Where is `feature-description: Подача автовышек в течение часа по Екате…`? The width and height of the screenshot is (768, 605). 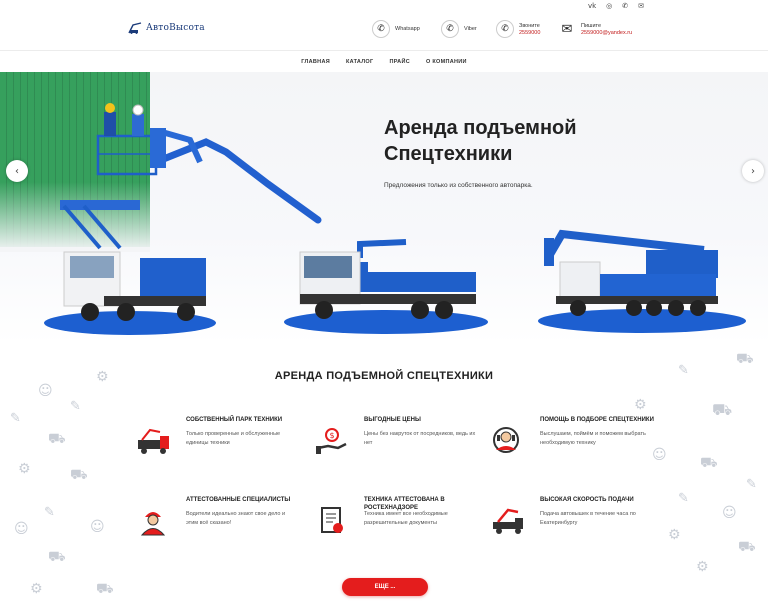 feature-description: Подача автовышек в течение часа по Екате… is located at coordinates (588, 518).